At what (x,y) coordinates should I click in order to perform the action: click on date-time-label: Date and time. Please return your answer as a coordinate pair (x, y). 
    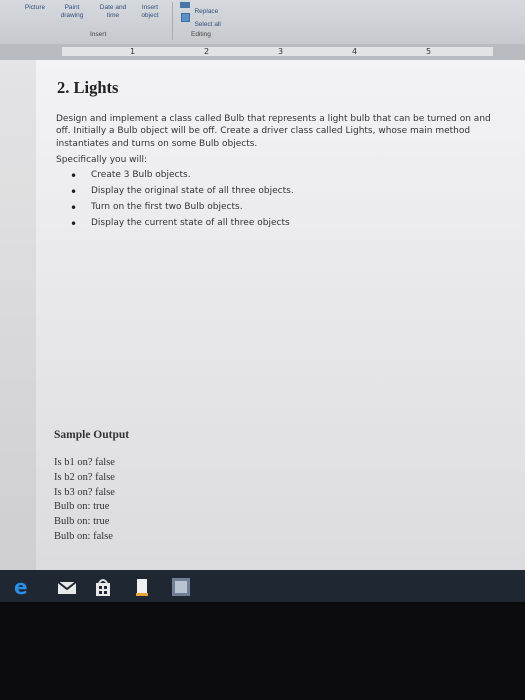
    Looking at the image, I should click on (113, 11).